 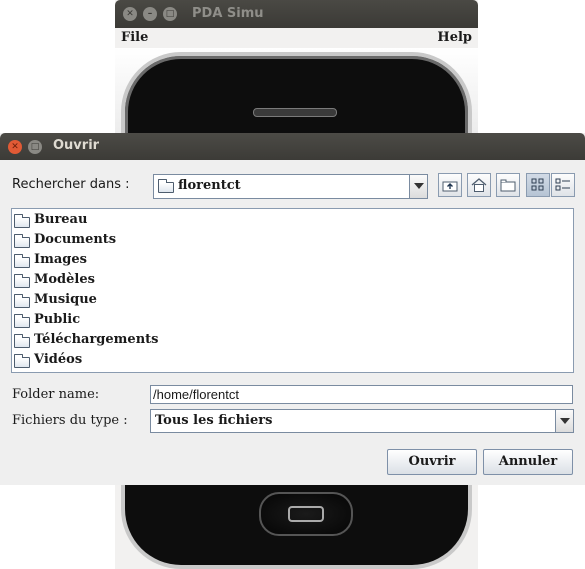 I want to click on menu-file: File, so click(x=134, y=37).